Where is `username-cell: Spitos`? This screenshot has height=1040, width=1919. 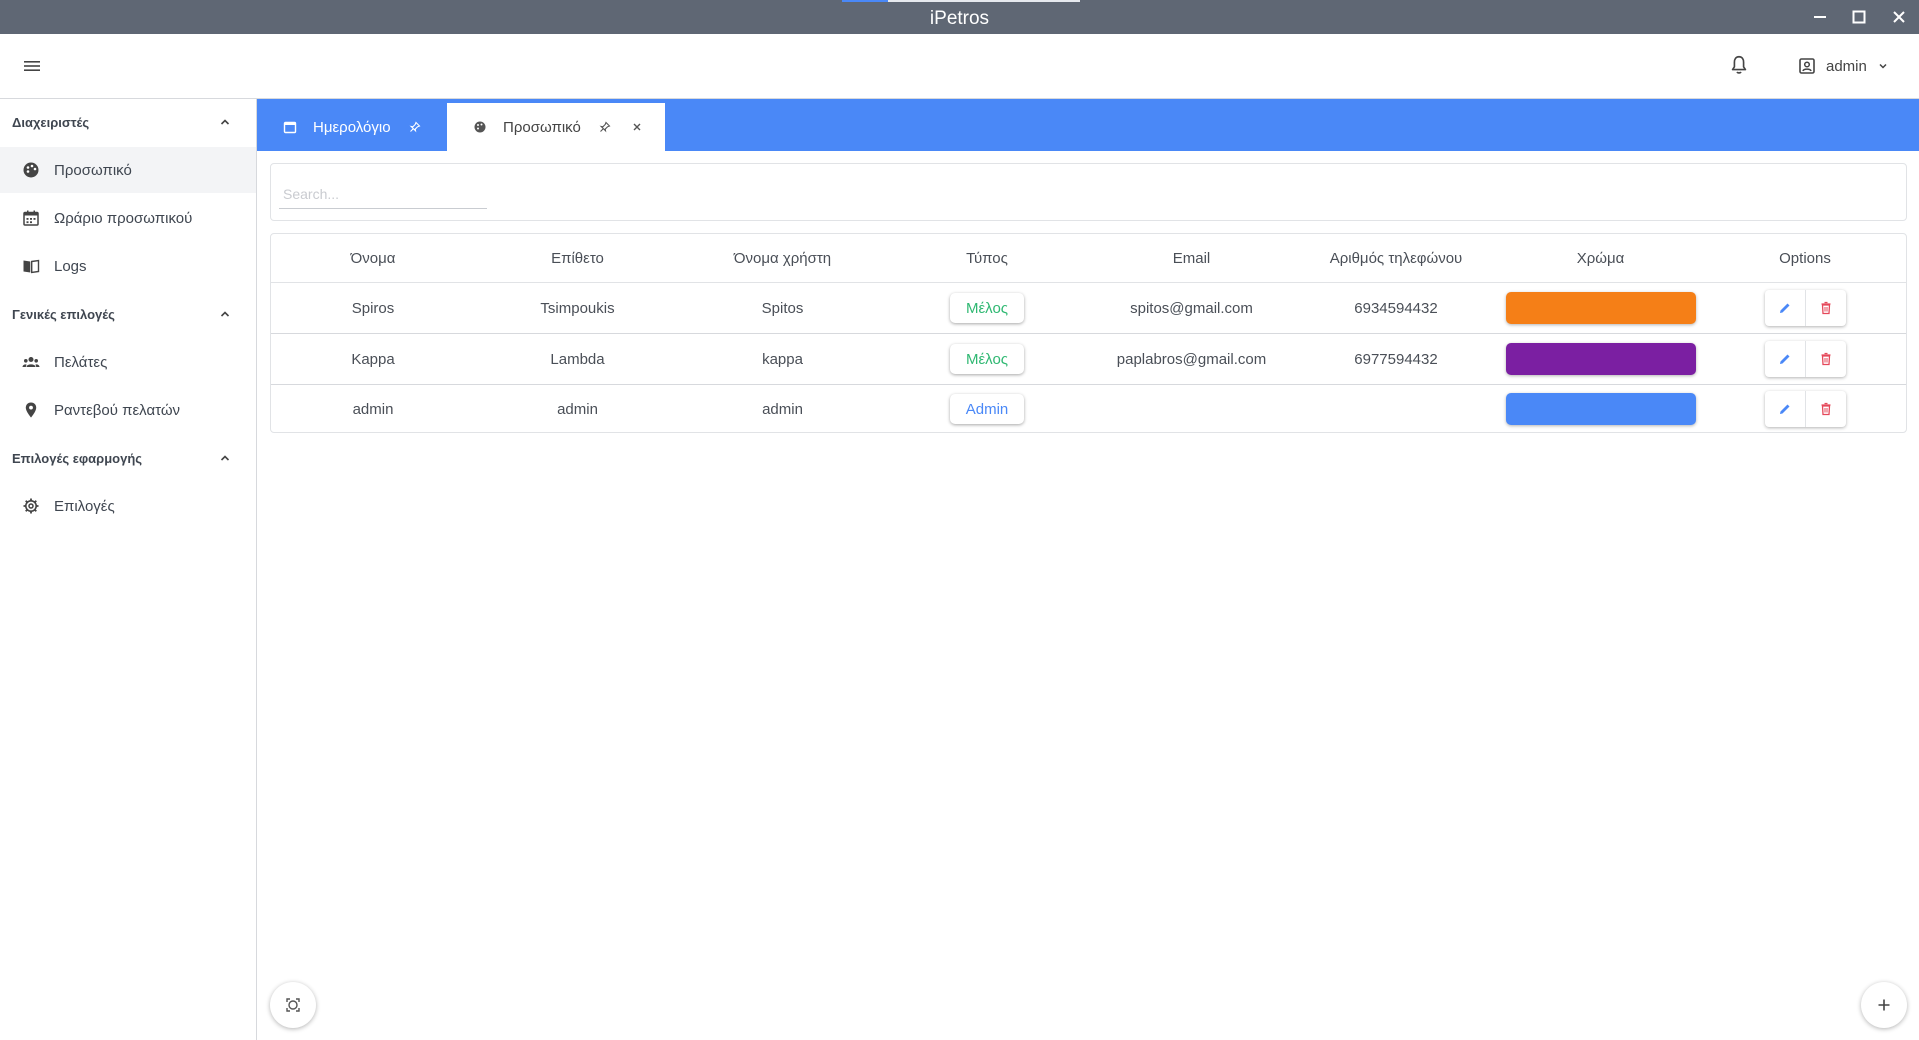 username-cell: Spitos is located at coordinates (782, 308).